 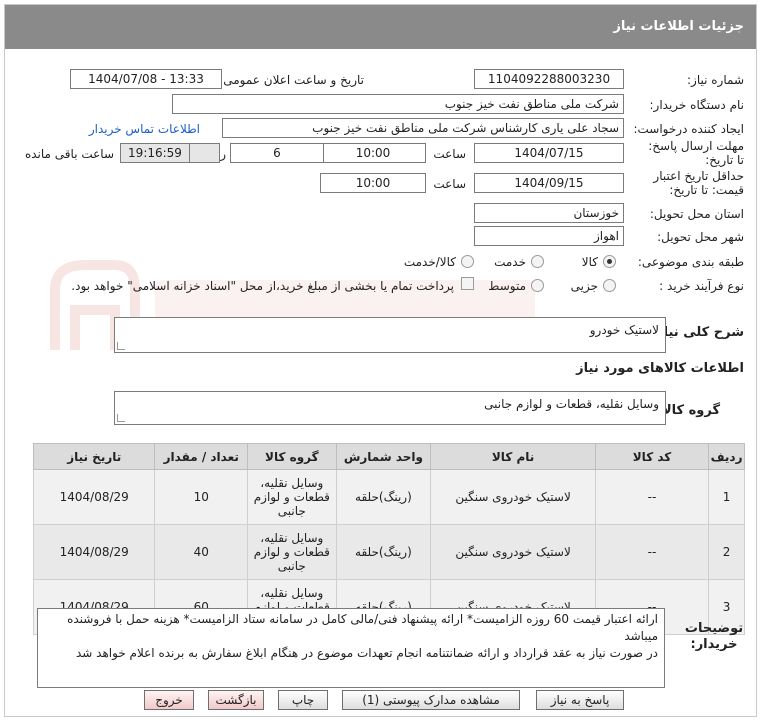 I want to click on goods-group-text: وسایل نقلیه، قطعات و لوازم جانبی, so click(x=571, y=404).